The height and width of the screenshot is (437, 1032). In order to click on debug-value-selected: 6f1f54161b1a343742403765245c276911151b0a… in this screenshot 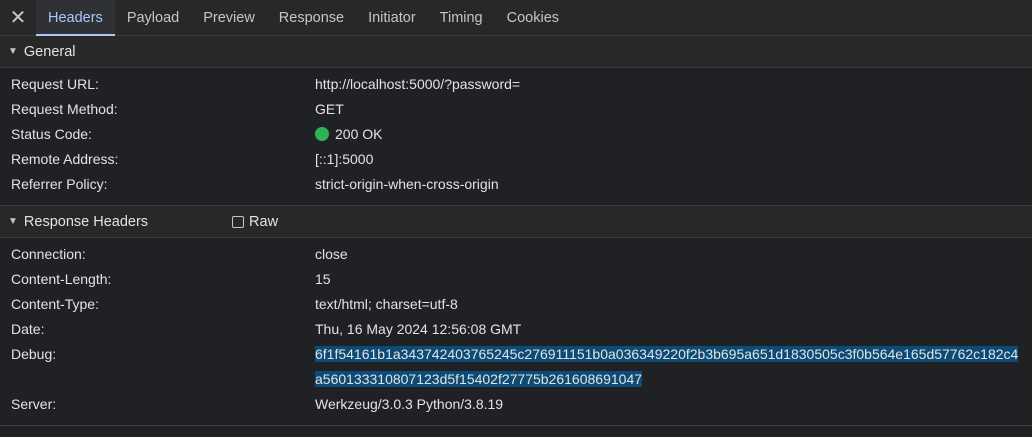, I will do `click(667, 366)`.